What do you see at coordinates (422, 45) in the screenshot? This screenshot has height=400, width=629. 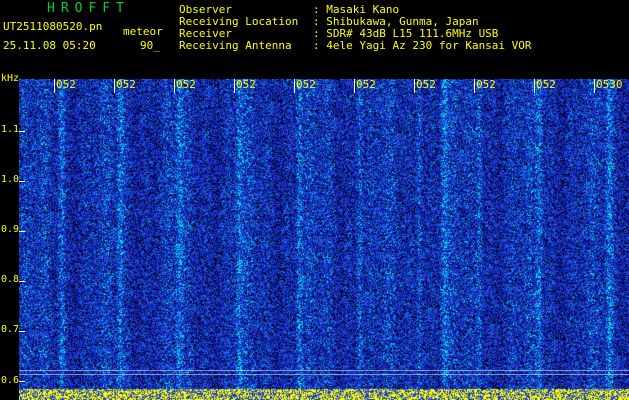 I see `antenna-value: : 4ele Yagi Az 230 for Kansai VOR` at bounding box center [422, 45].